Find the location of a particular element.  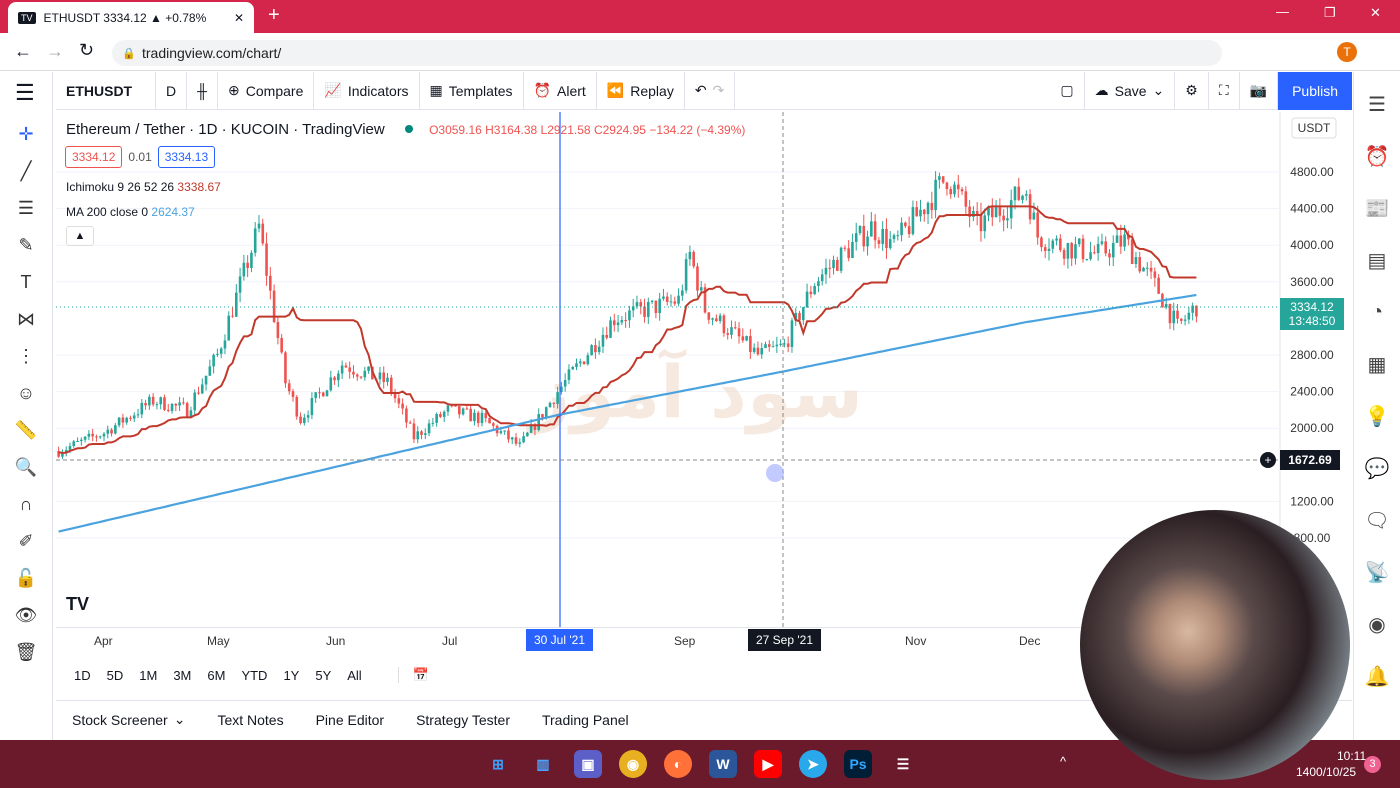

layout-button: ▢ is located at coordinates (1067, 90).